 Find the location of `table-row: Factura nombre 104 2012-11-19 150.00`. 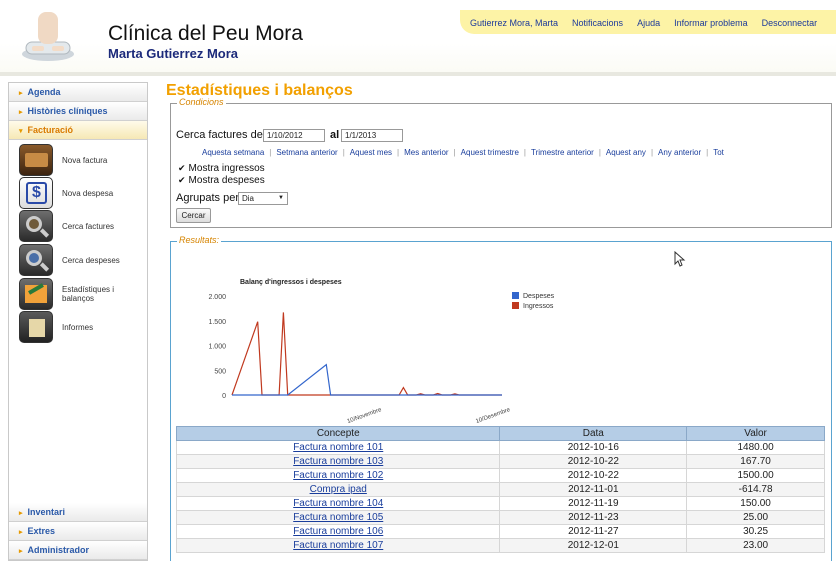

table-row: Factura nombre 104 2012-11-19 150.00 is located at coordinates (500, 503).